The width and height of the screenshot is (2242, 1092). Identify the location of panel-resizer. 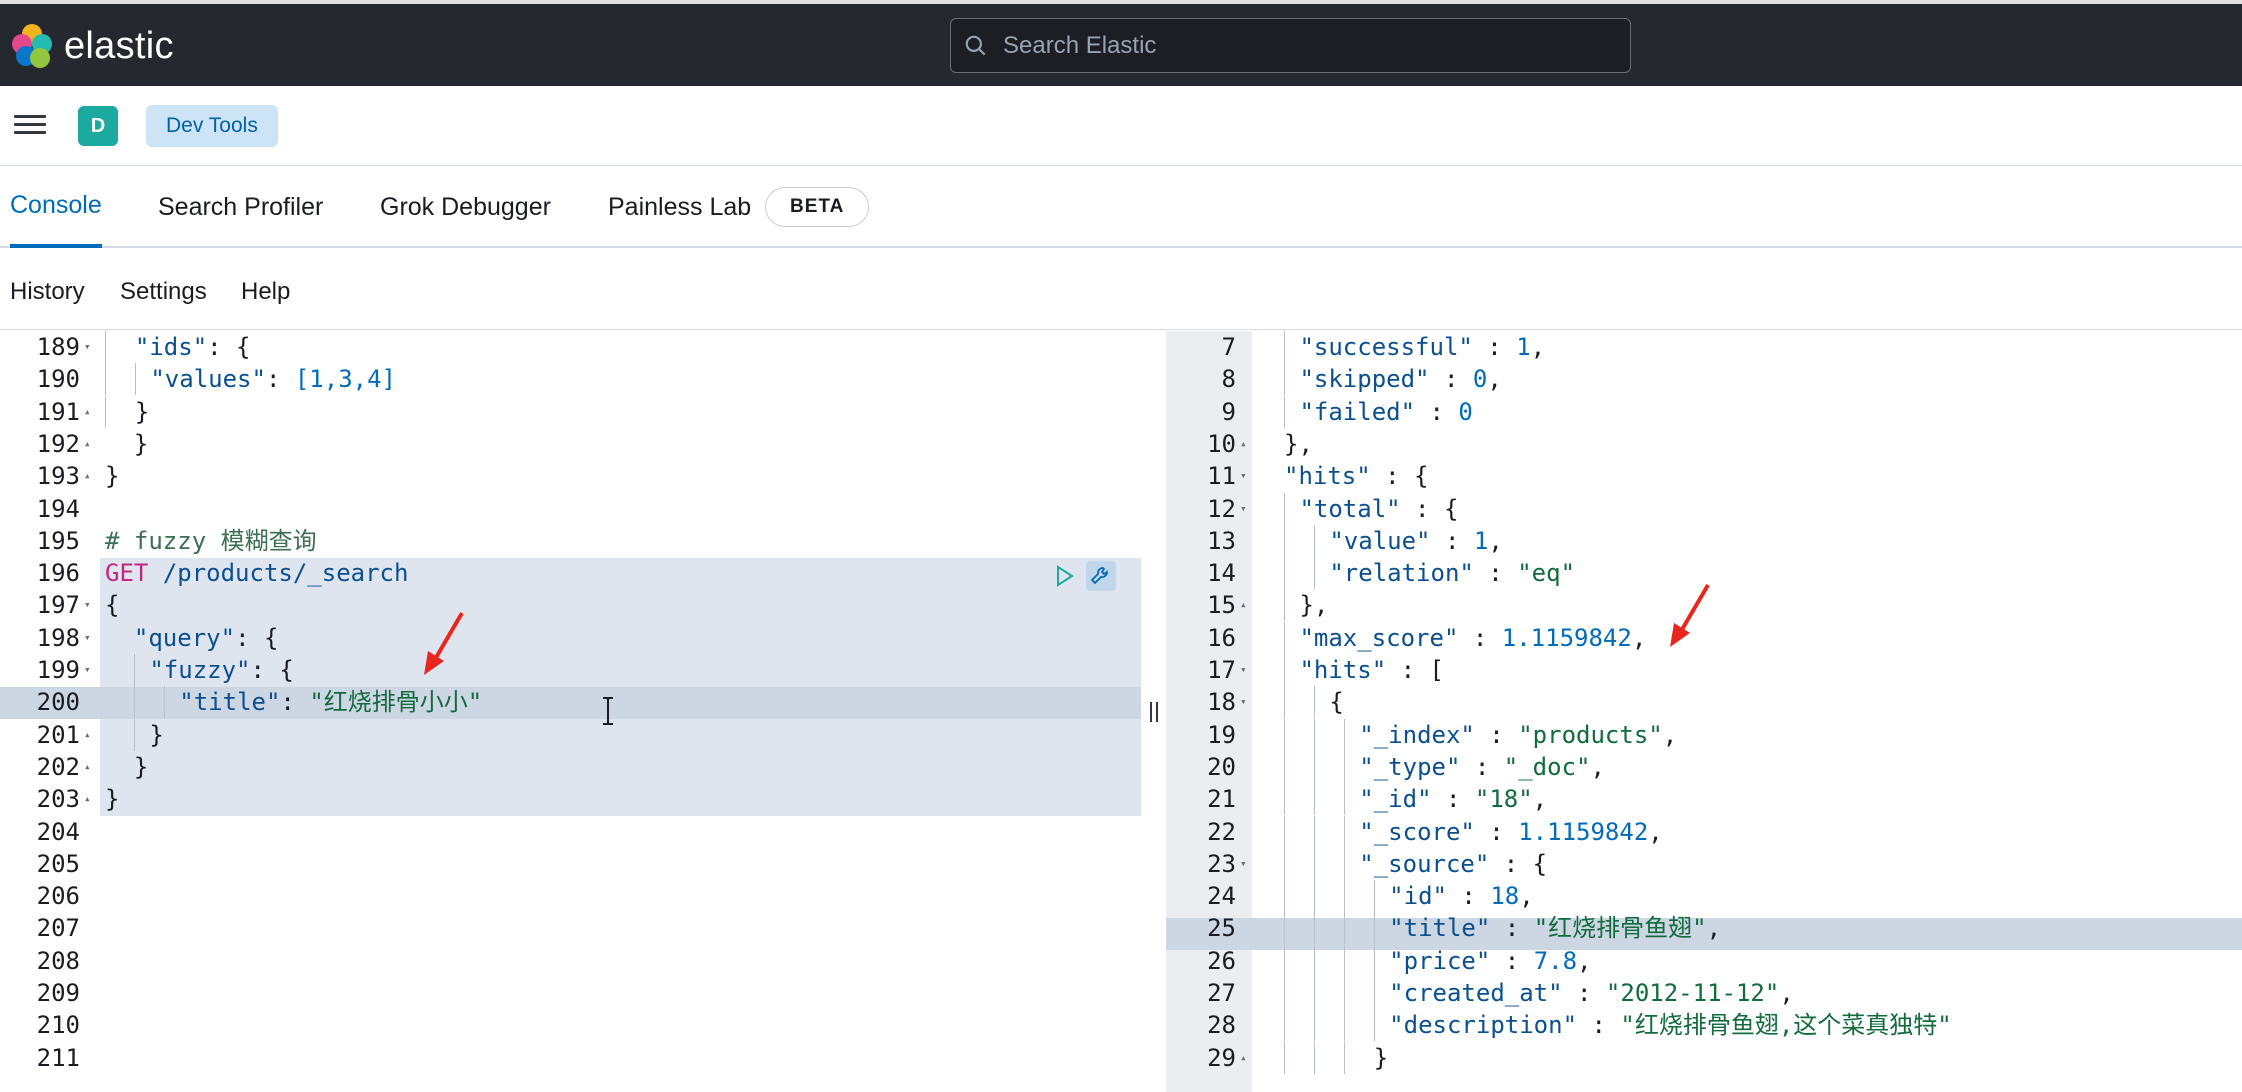
(1153, 711).